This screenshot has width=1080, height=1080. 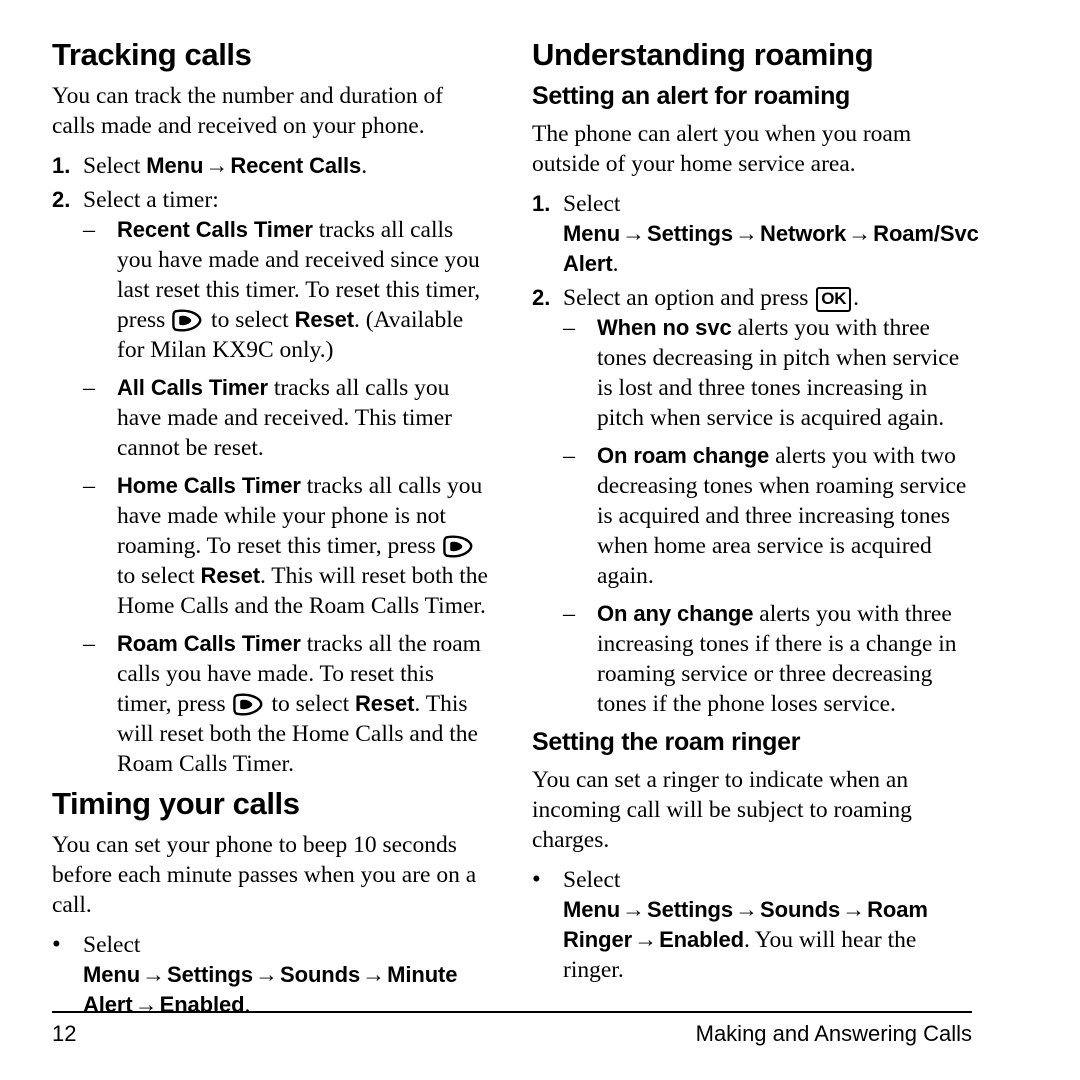 I want to click on ui-term-home-calls-timer: Home Calls Timer, so click(x=209, y=485).